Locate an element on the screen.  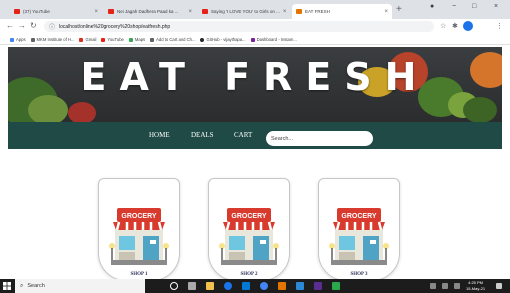
search-input is located at coordinates (319, 138).